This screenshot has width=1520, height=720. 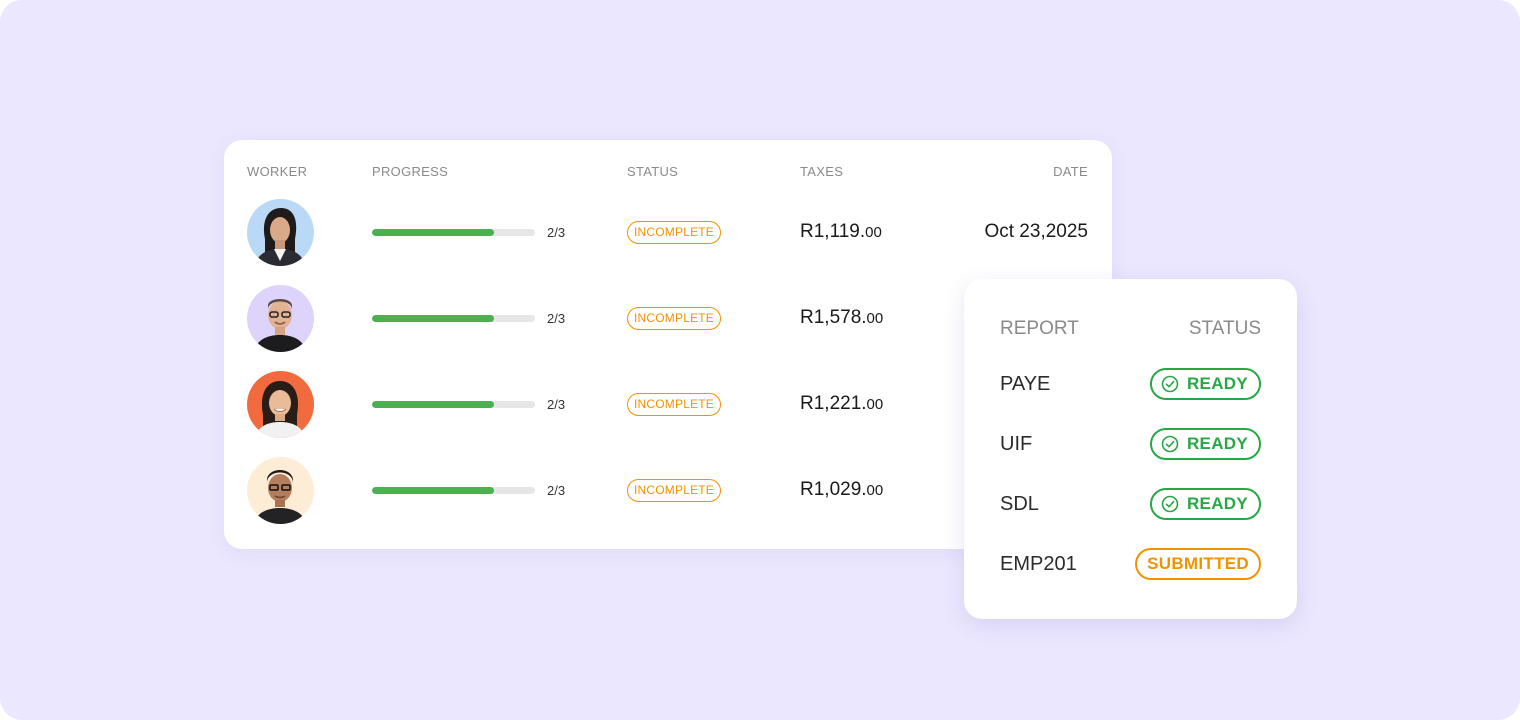 I want to click on tax-amount-main: R1,221., so click(x=833, y=403).